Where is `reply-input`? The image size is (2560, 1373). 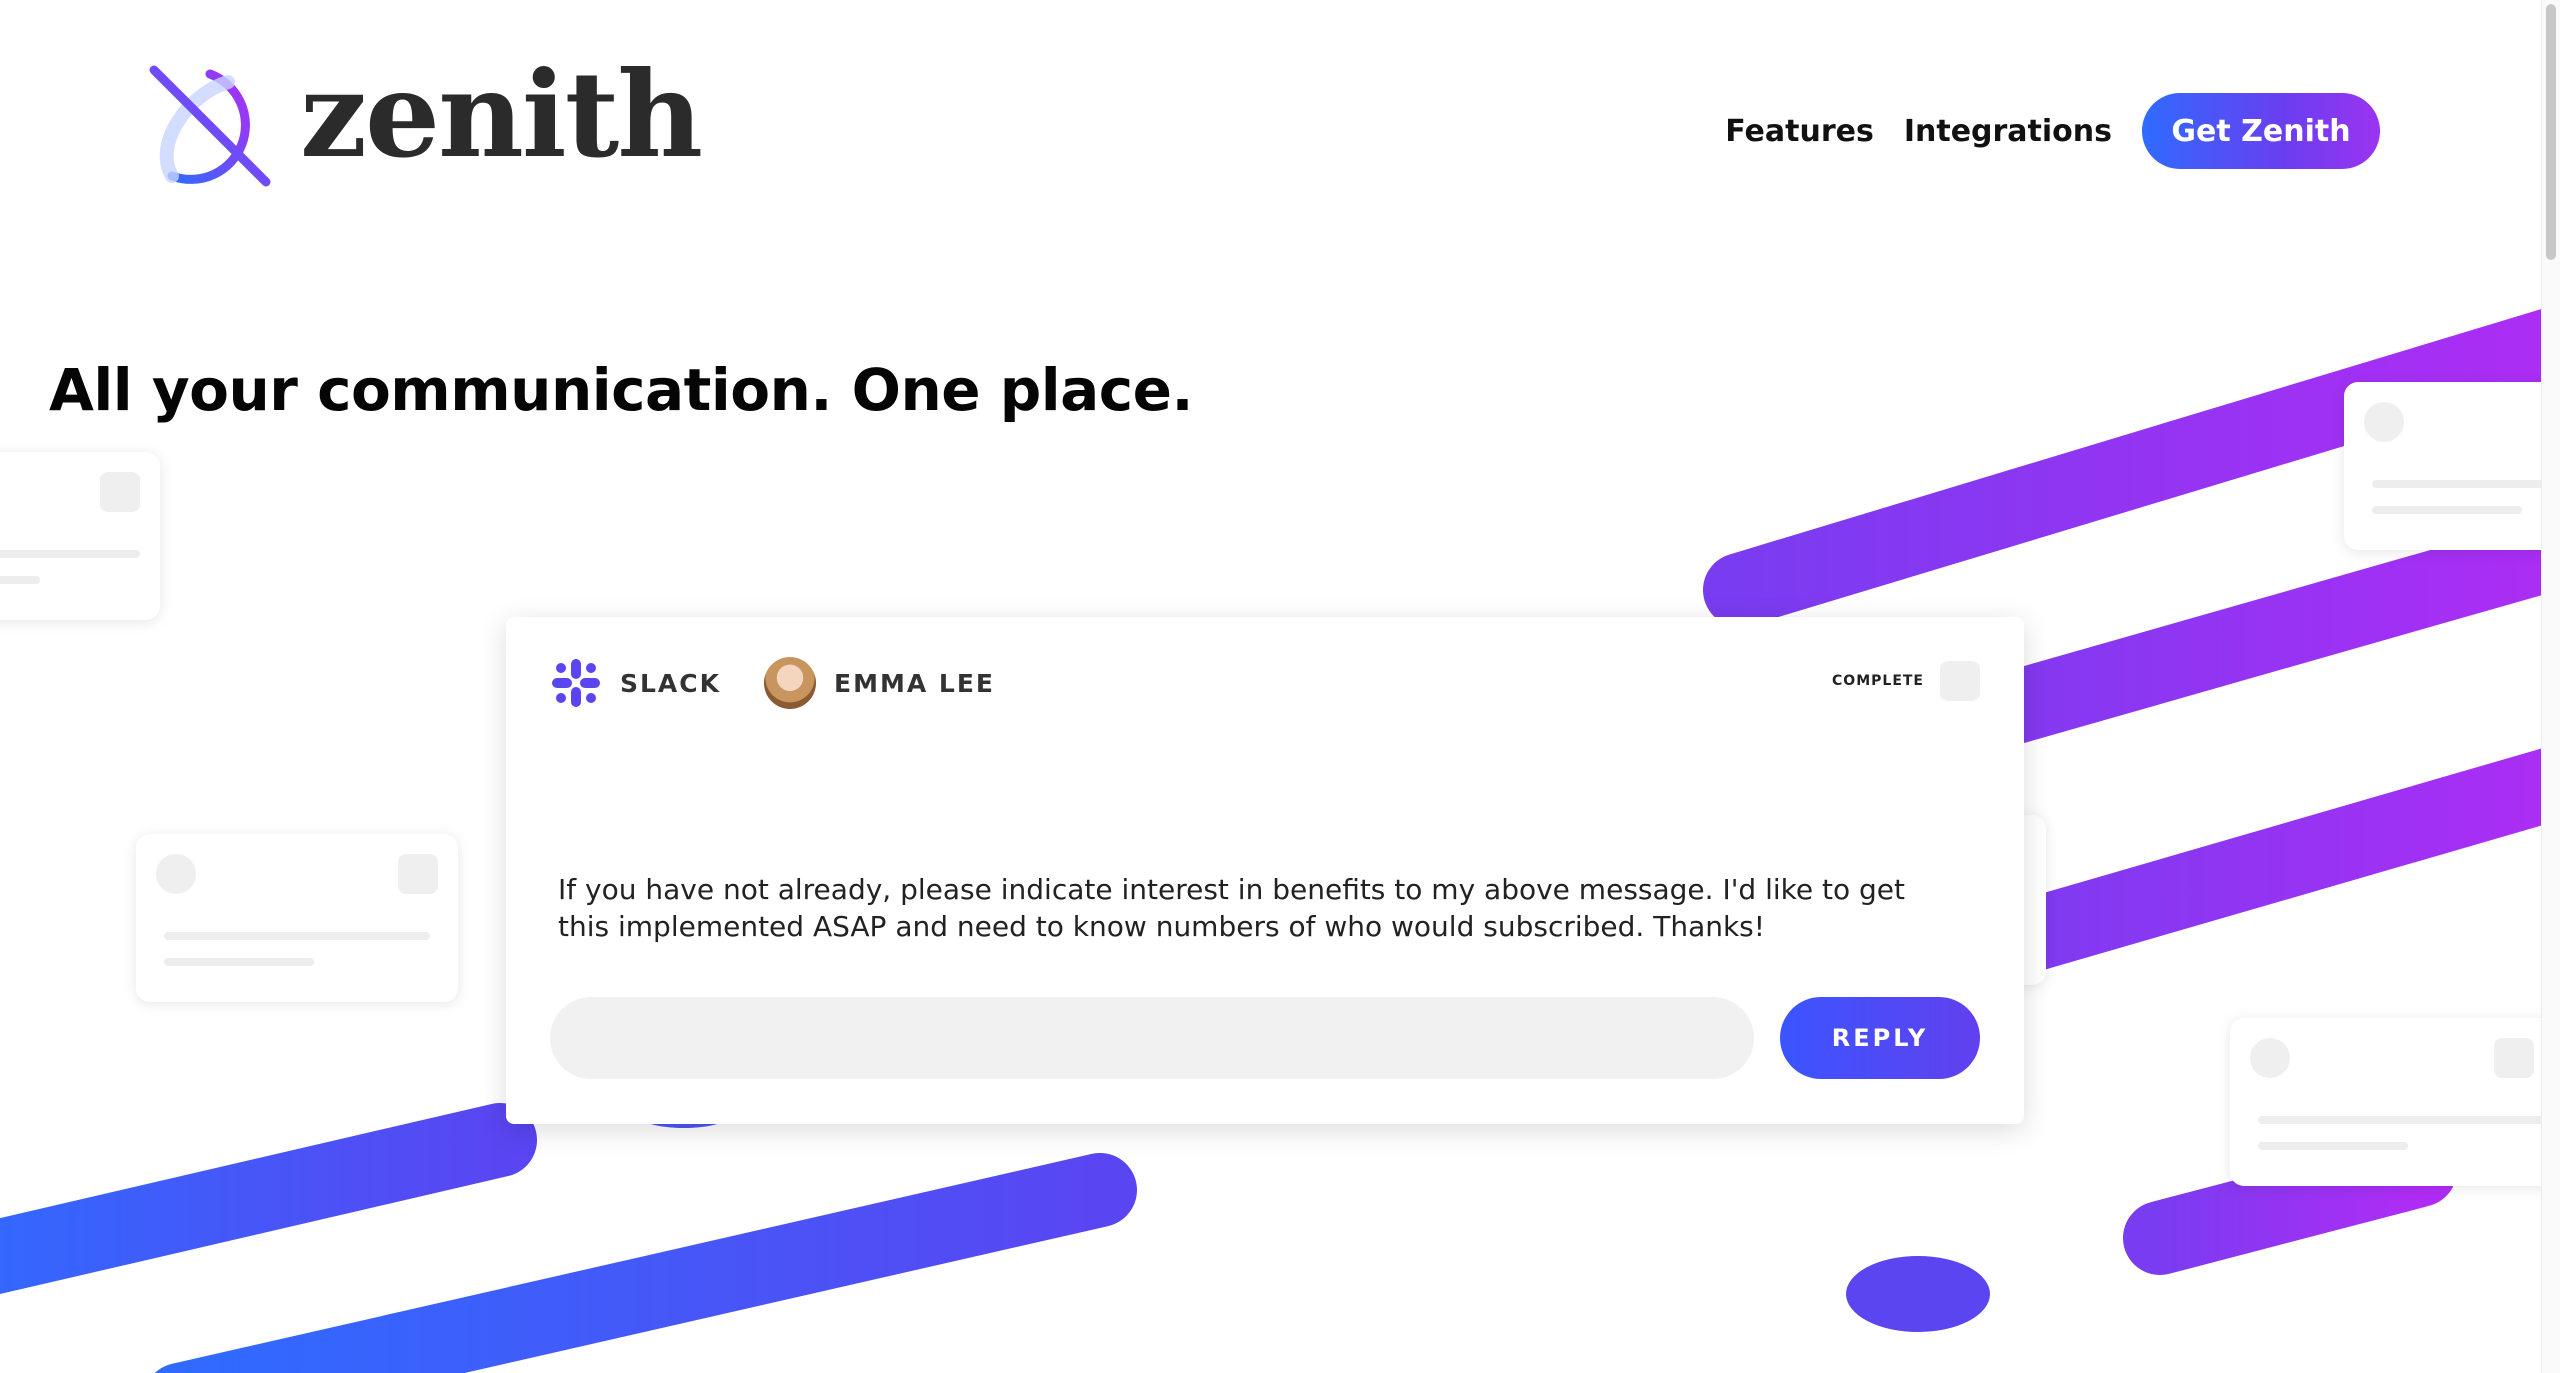 reply-input is located at coordinates (1152, 1038).